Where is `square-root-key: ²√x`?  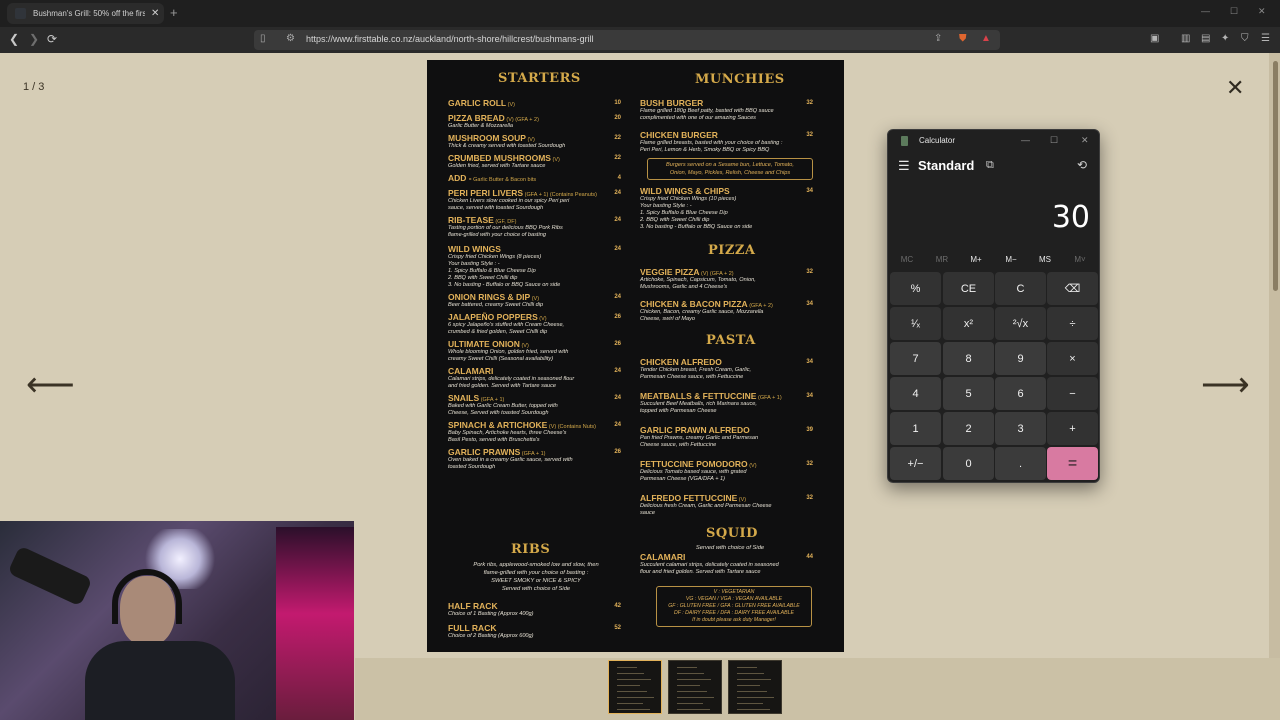
square-root-key: ²√x is located at coordinates (1020, 323).